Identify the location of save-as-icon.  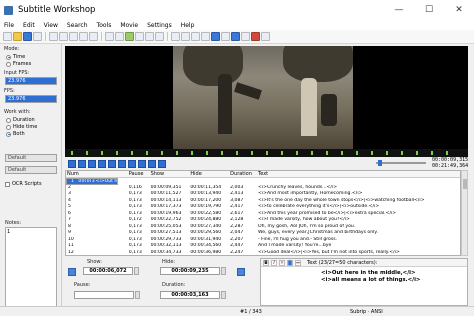
(37, 36).